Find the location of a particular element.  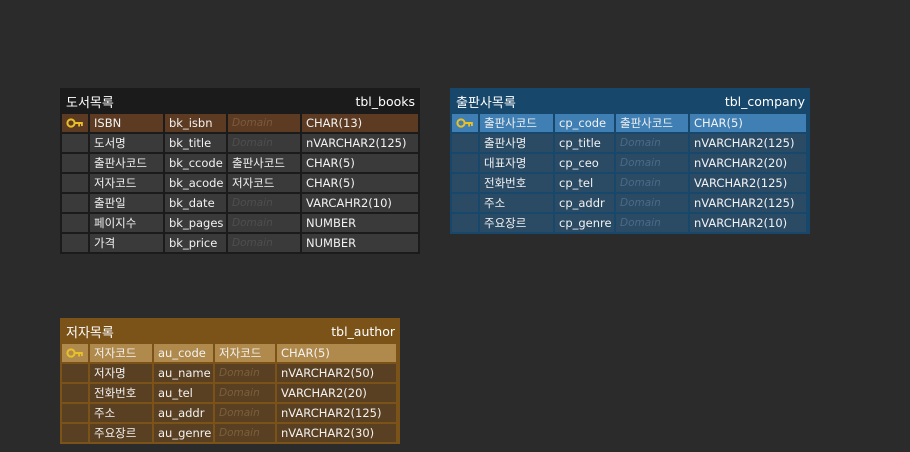

entity-header: 도서목록 tbl_books is located at coordinates (240, 101).